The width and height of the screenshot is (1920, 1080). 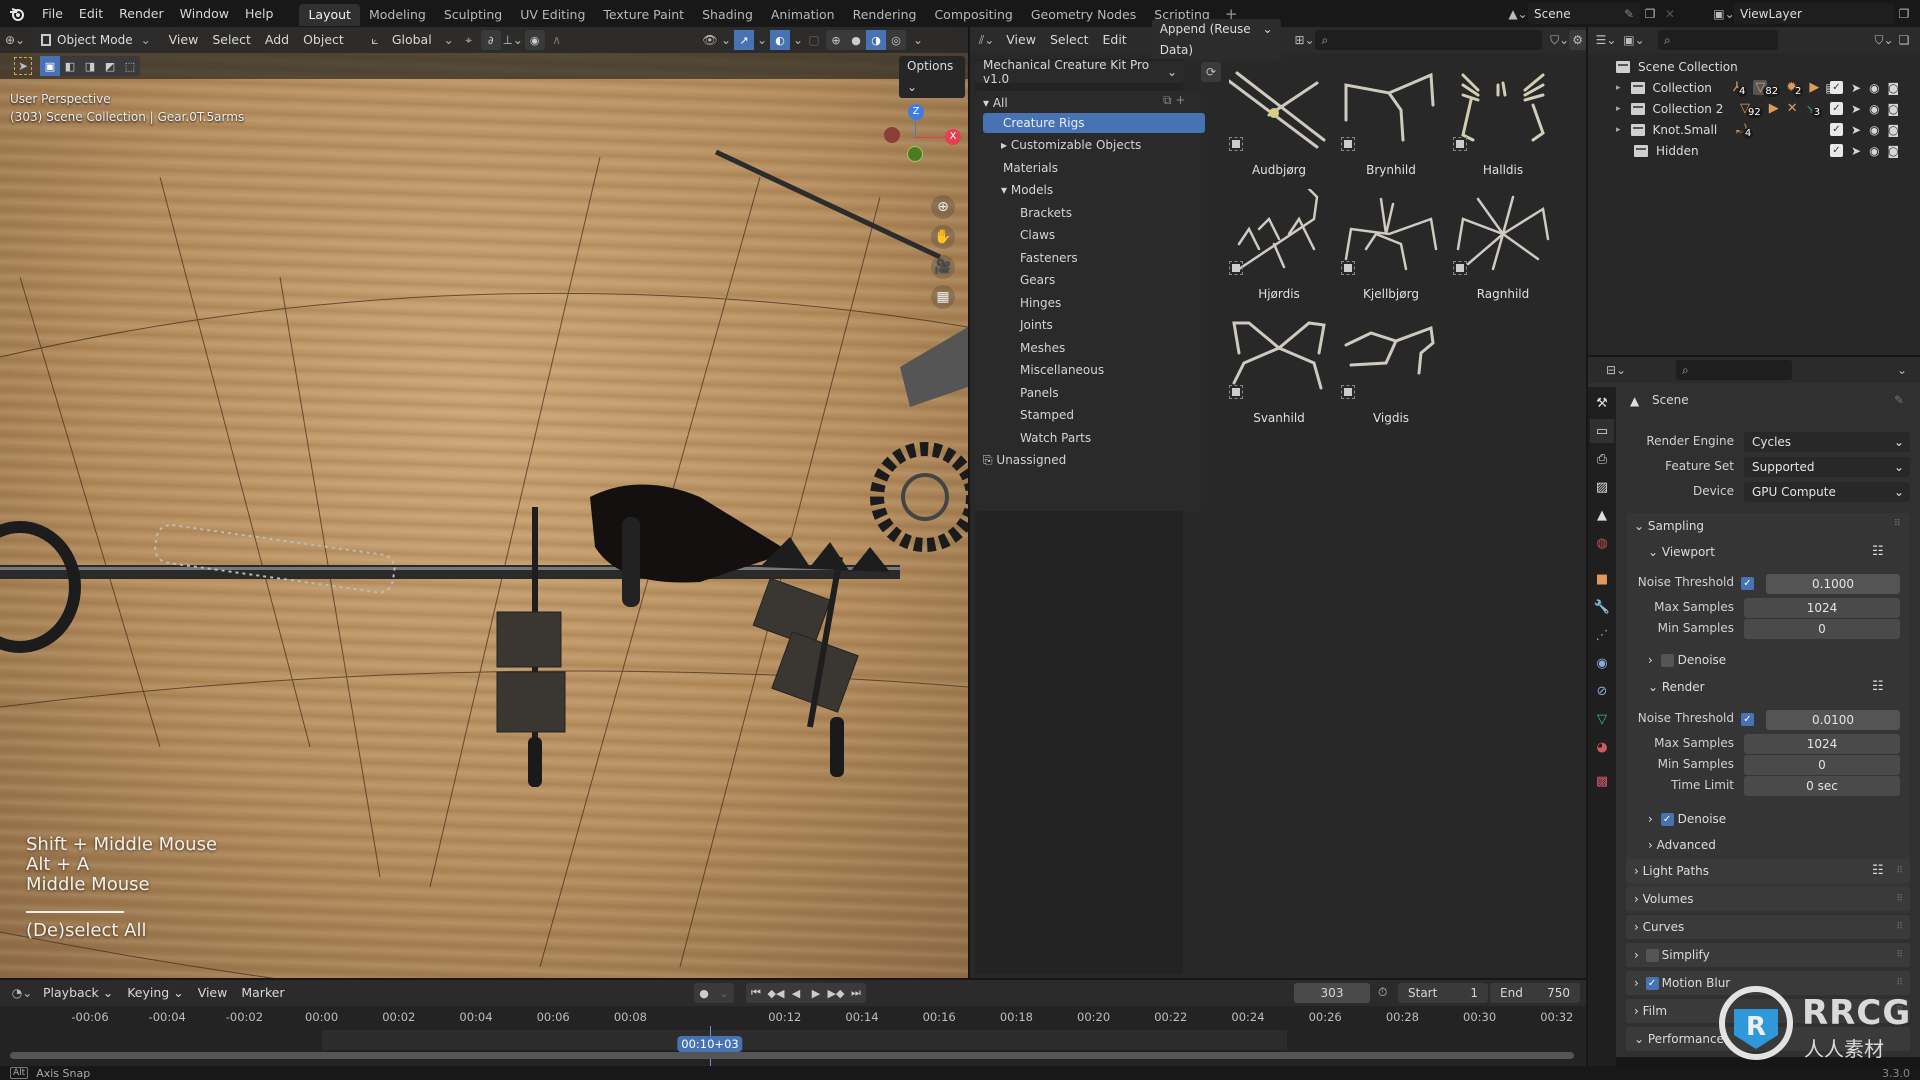 I want to click on menu-help: Help, so click(x=259, y=13).